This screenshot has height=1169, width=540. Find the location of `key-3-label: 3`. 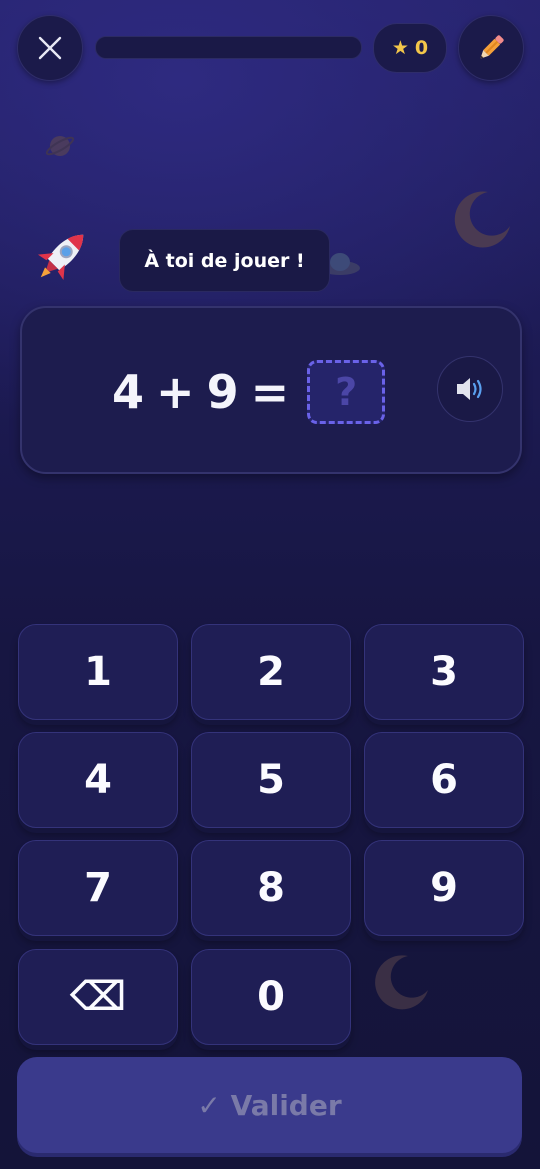

key-3-label: 3 is located at coordinates (444, 672).